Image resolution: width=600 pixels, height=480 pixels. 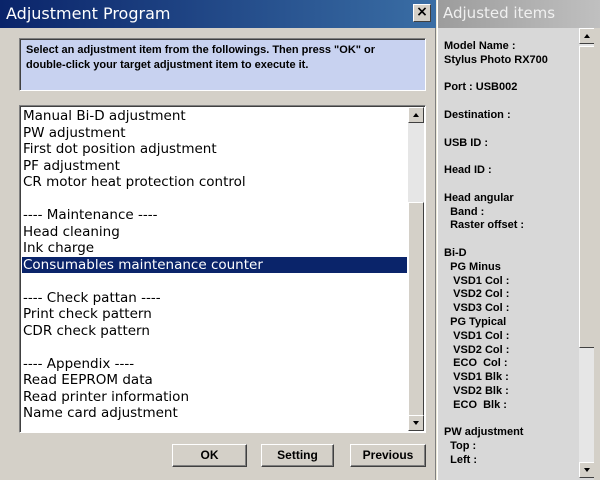 I want to click on info-line: Head angular, so click(x=479, y=197).